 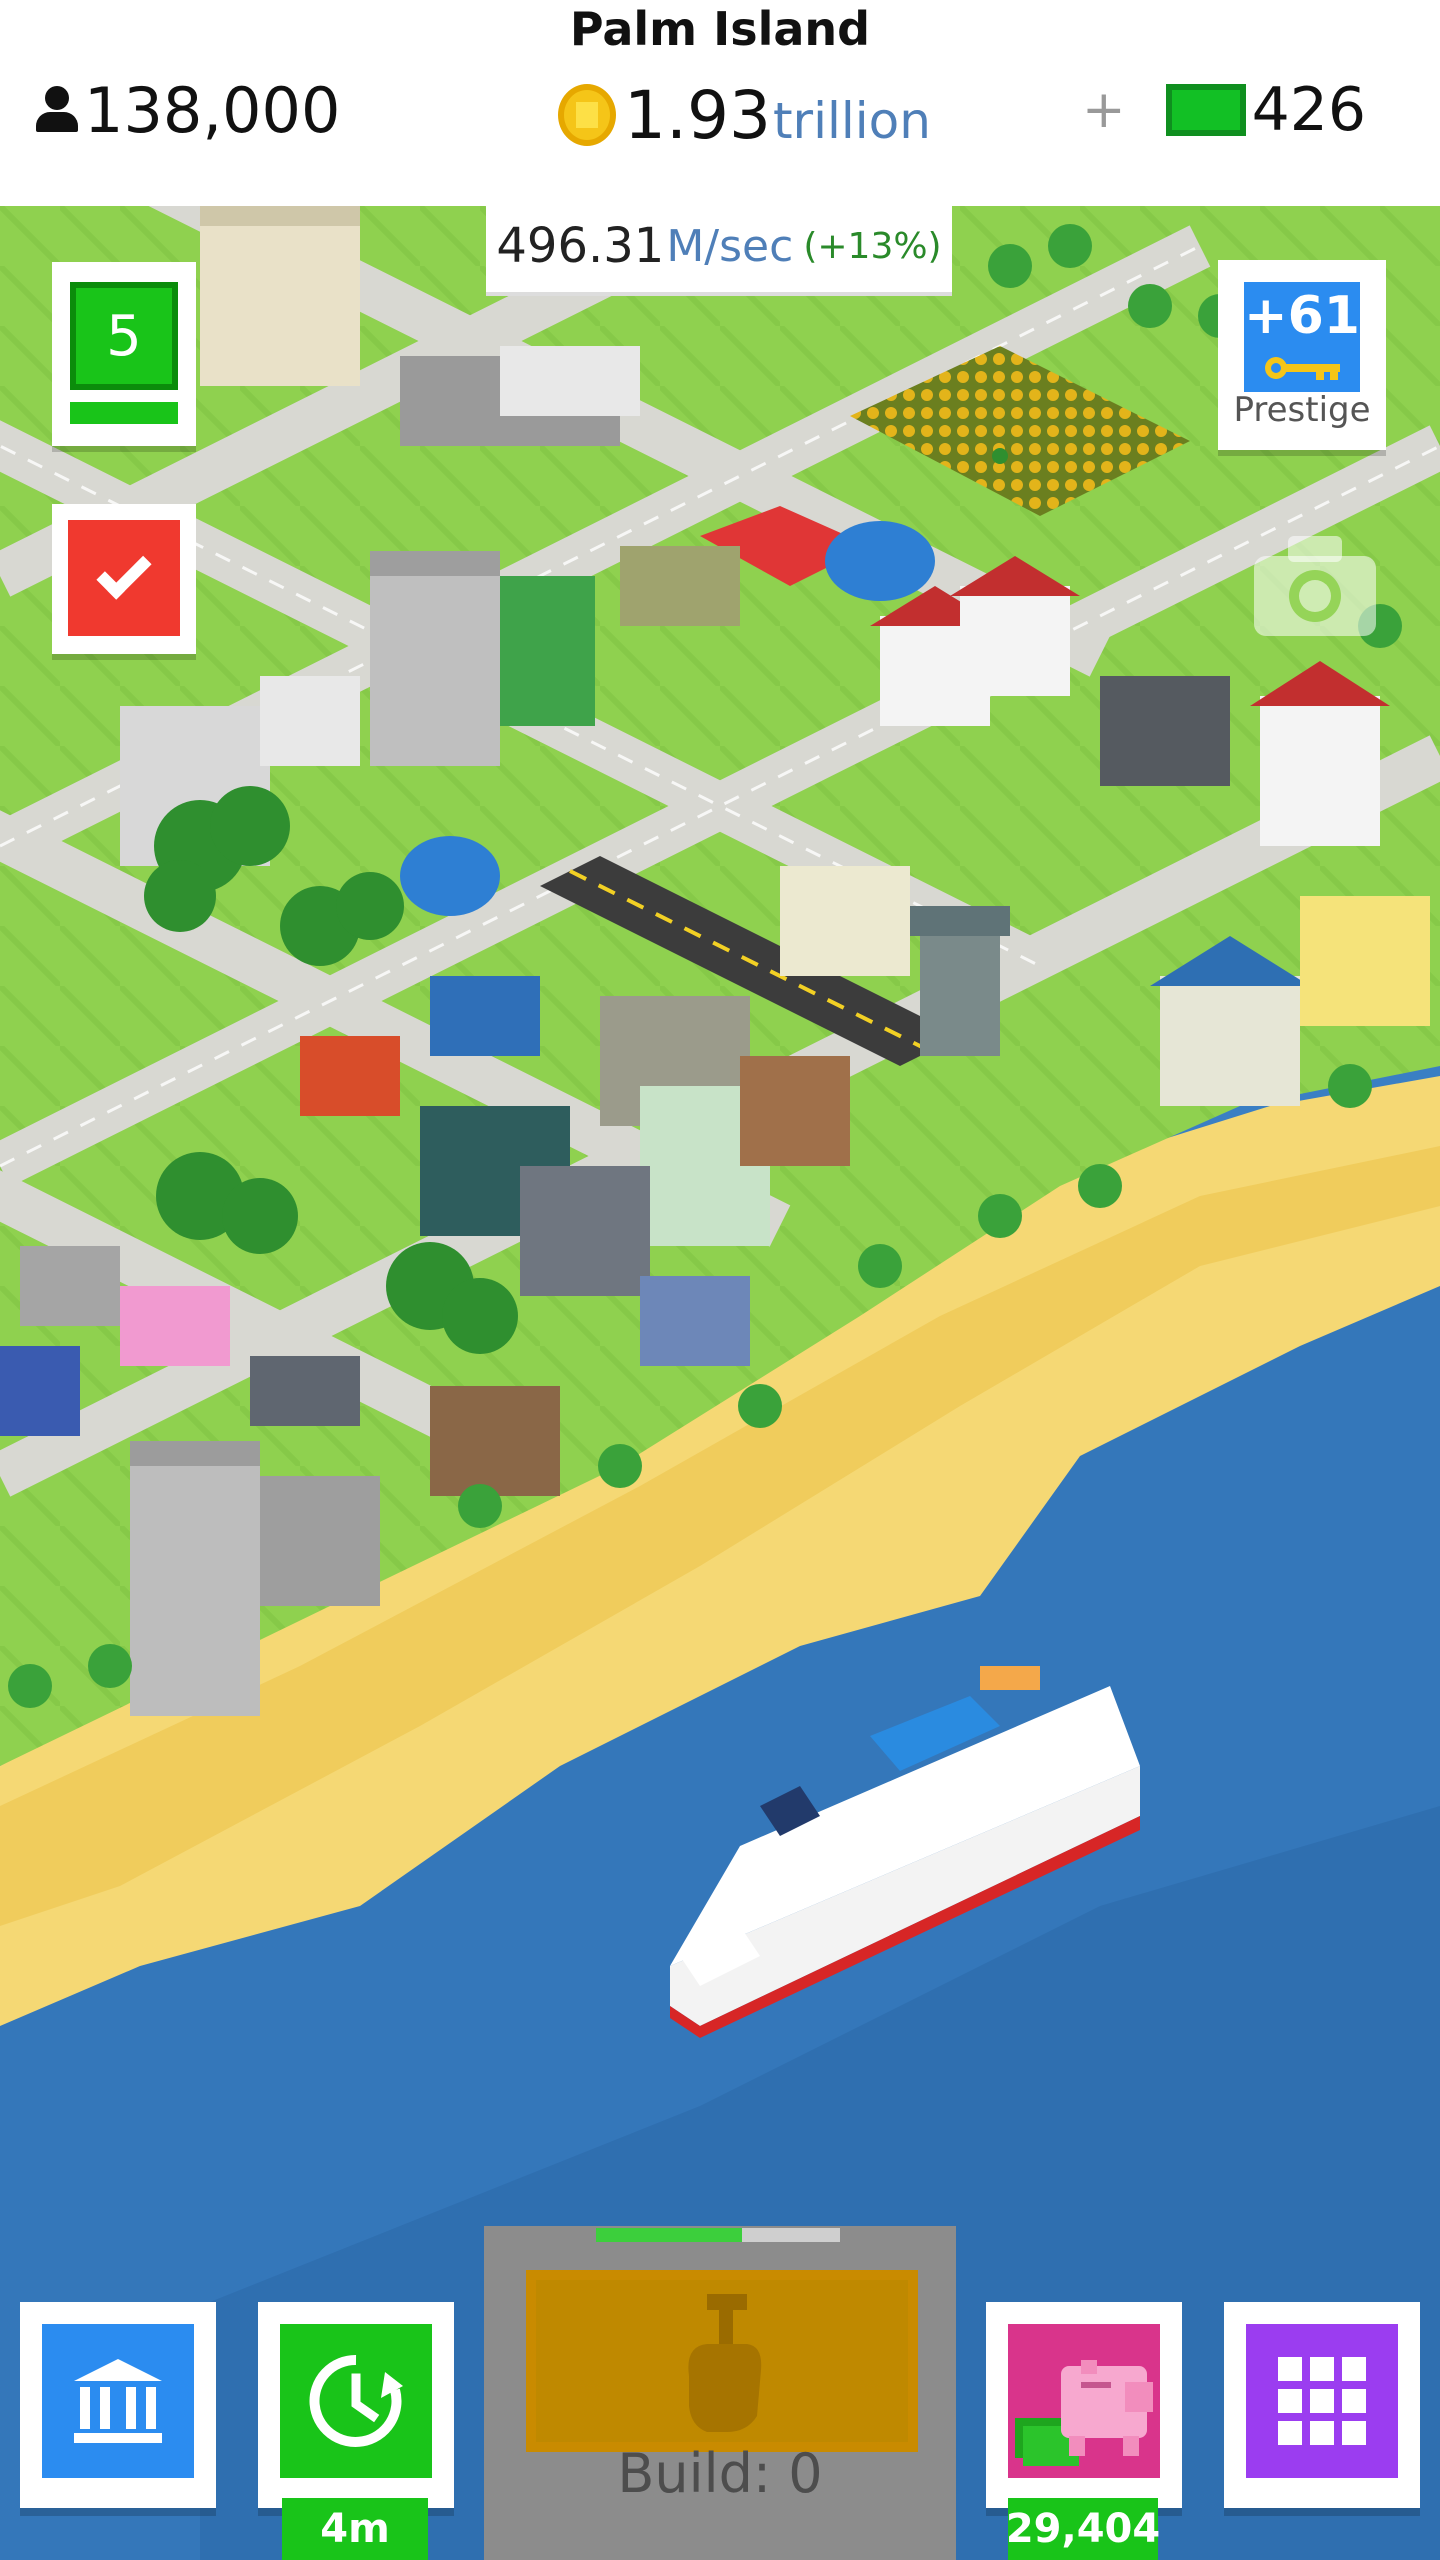 I want to click on build-progress-fill, so click(x=669, y=2235).